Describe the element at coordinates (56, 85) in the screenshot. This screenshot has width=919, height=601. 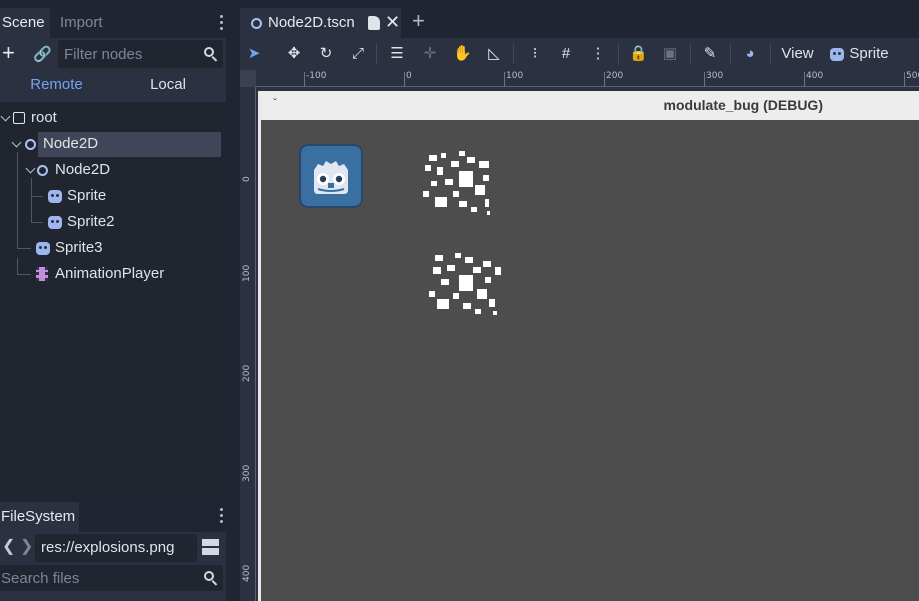
I see `remote-button: Remote` at that location.